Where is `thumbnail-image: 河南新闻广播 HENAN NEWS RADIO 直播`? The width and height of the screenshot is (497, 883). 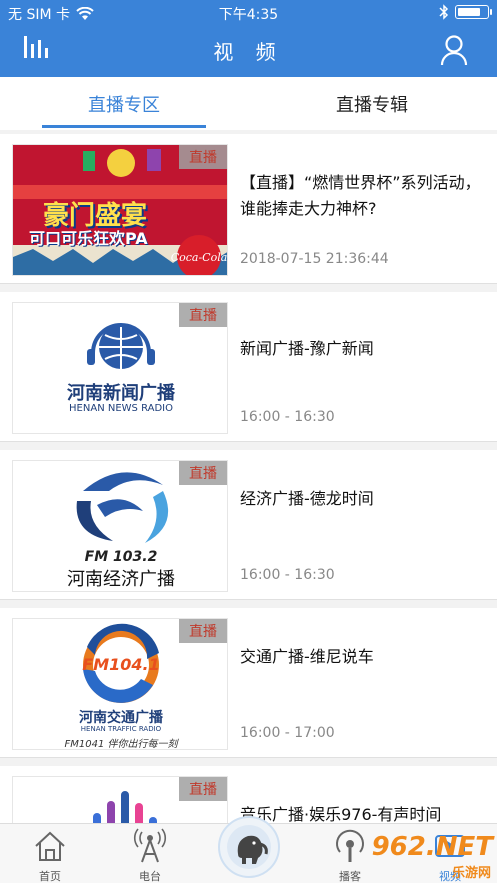 thumbnail-image: 河南新闻广播 HENAN NEWS RADIO 直播 is located at coordinates (120, 368).